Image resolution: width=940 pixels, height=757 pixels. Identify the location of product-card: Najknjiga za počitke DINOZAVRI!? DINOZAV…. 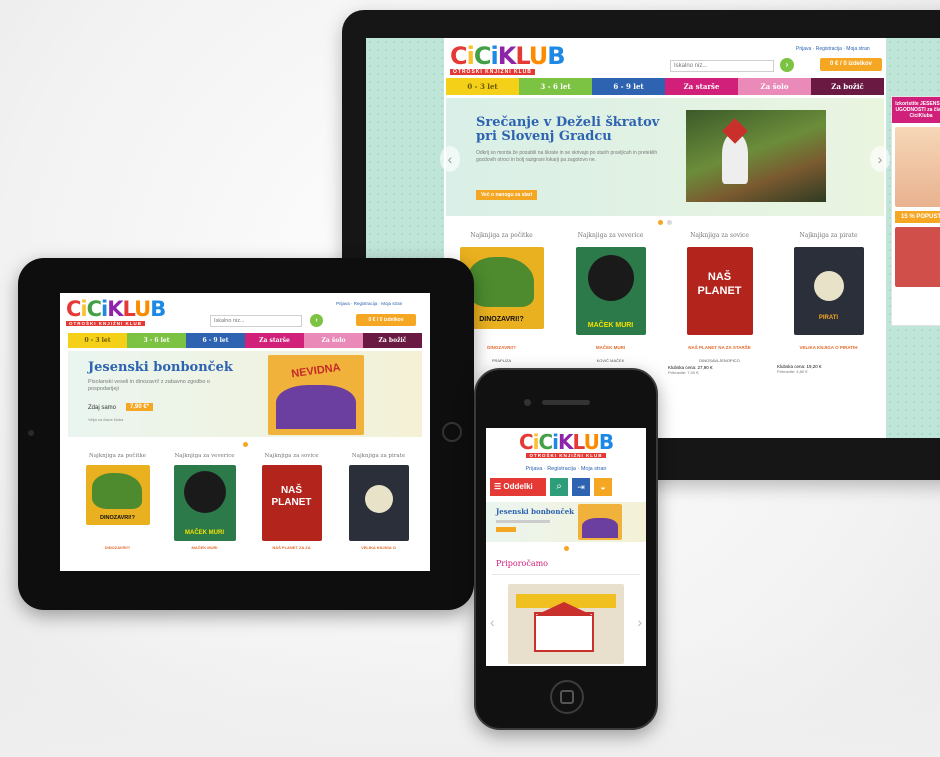
(117, 501).